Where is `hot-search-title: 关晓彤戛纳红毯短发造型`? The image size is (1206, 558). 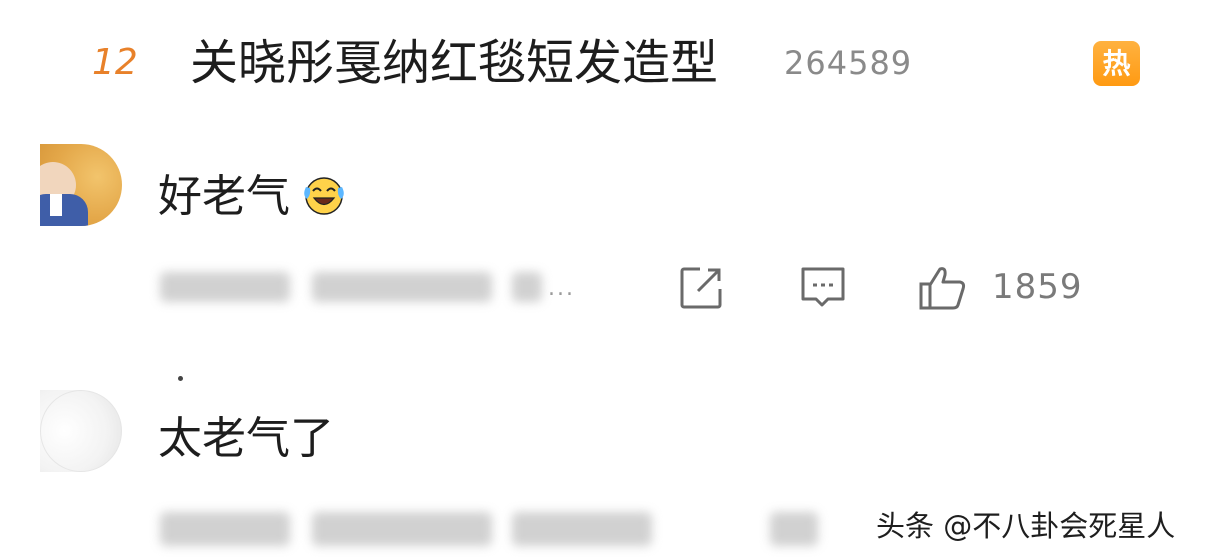
hot-search-title: 关晓彤戛纳红毯短发造型 is located at coordinates (454, 63).